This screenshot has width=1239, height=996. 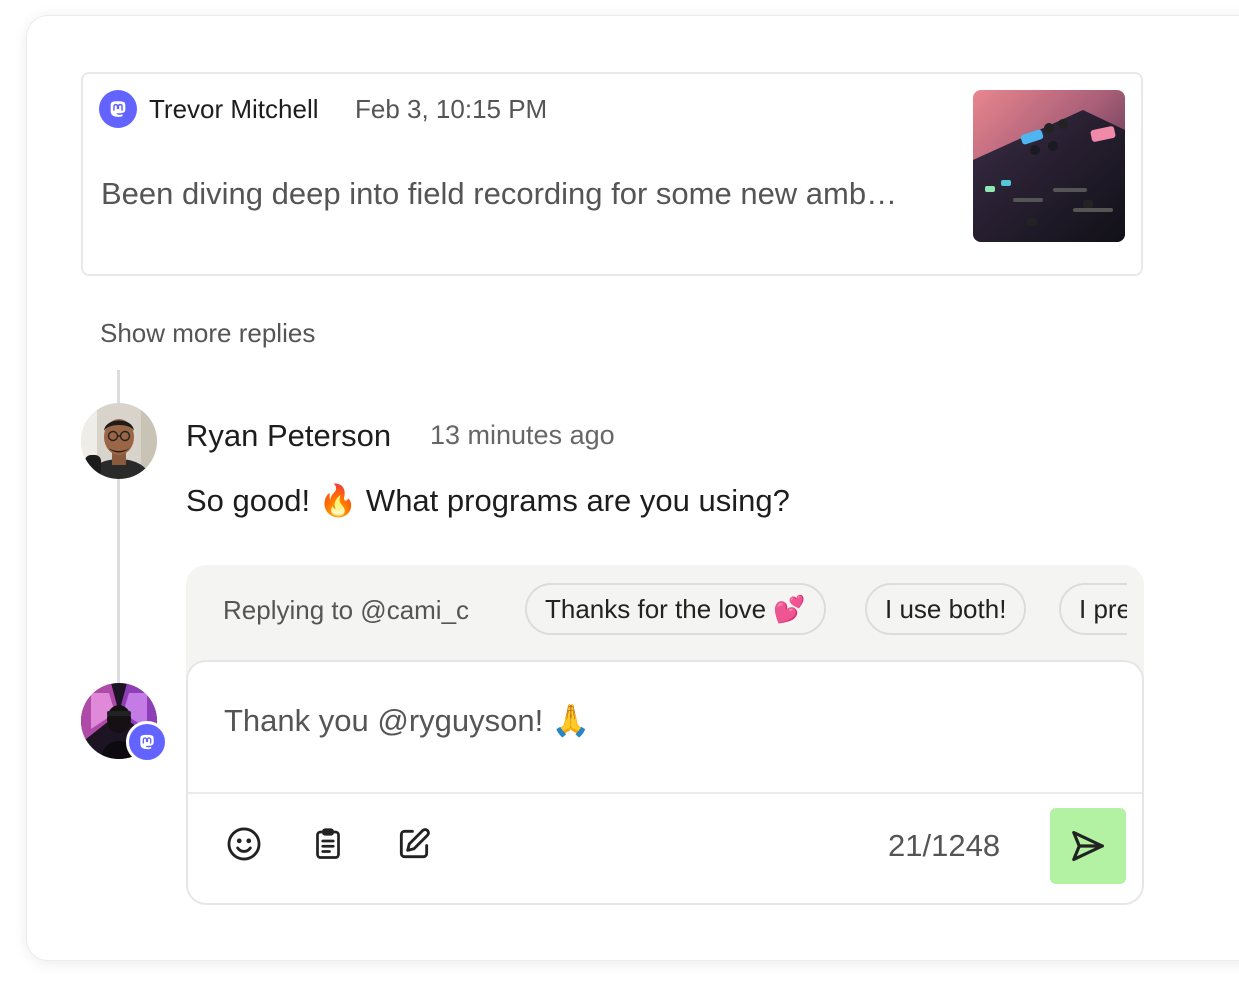 What do you see at coordinates (407, 720) in the screenshot?
I see `reply-input: Thank you @ryguyson! 🙏` at bounding box center [407, 720].